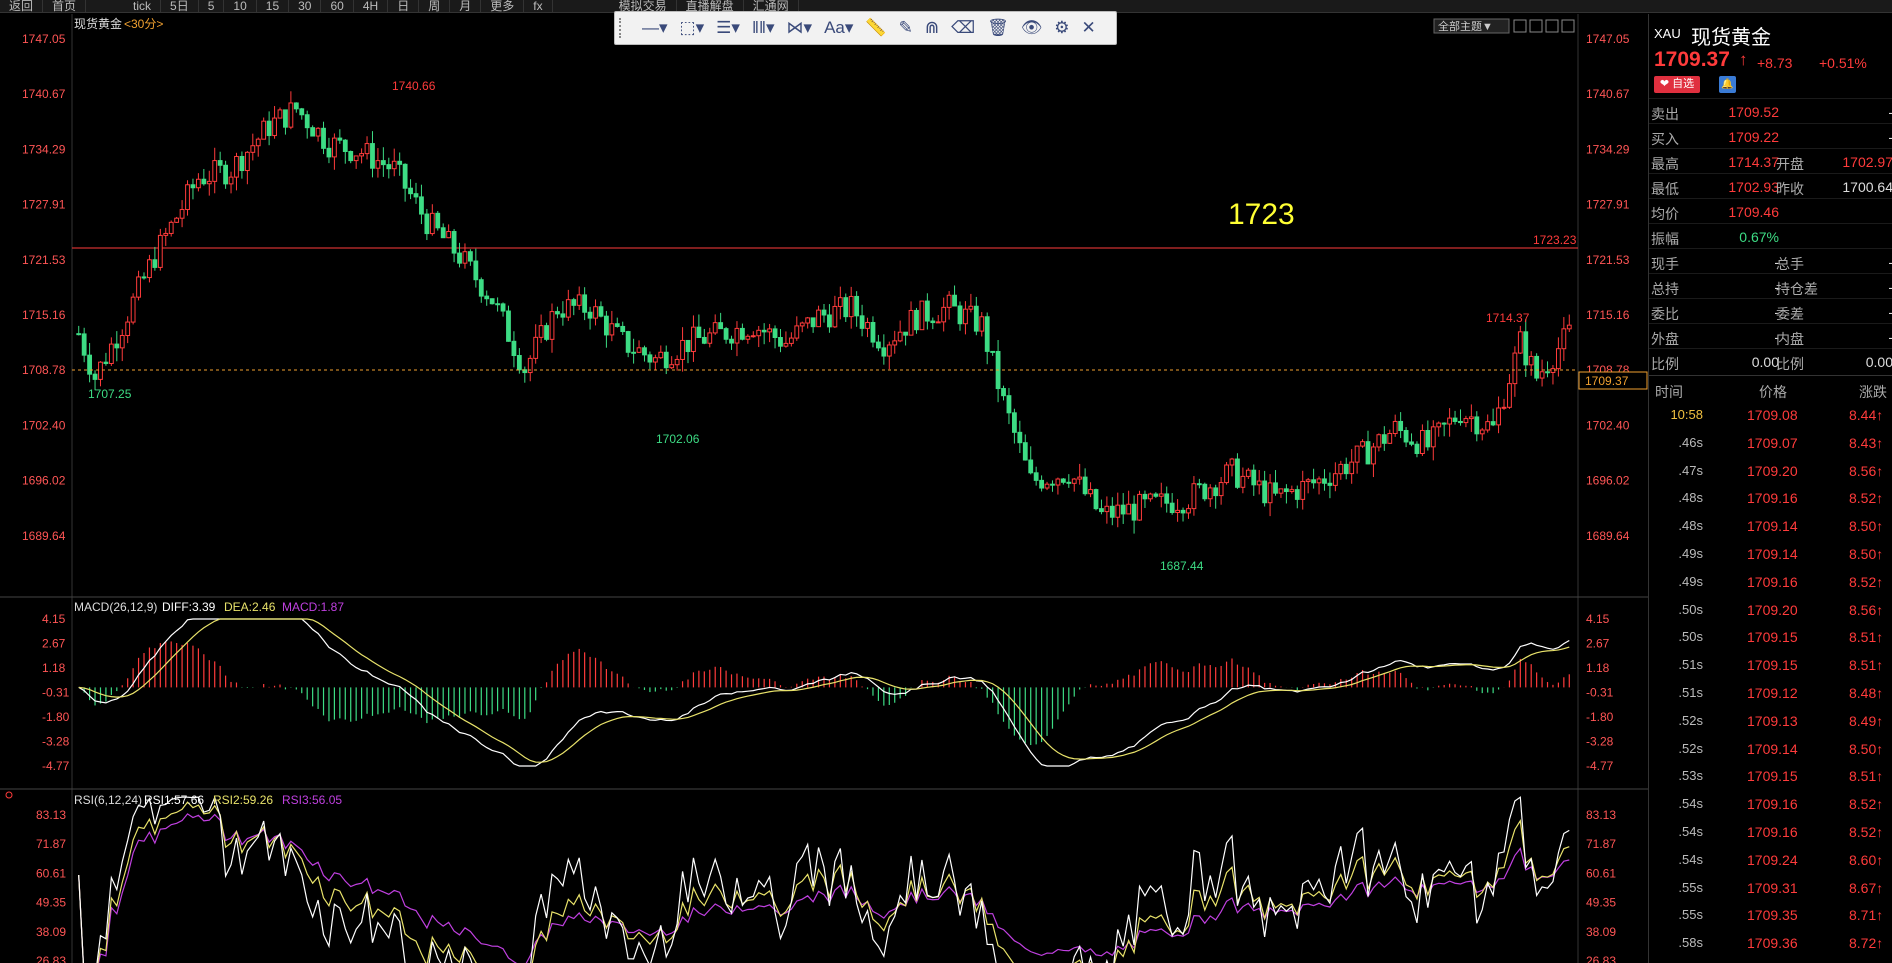  I want to click on topbar-item: fx, so click(538, 6).